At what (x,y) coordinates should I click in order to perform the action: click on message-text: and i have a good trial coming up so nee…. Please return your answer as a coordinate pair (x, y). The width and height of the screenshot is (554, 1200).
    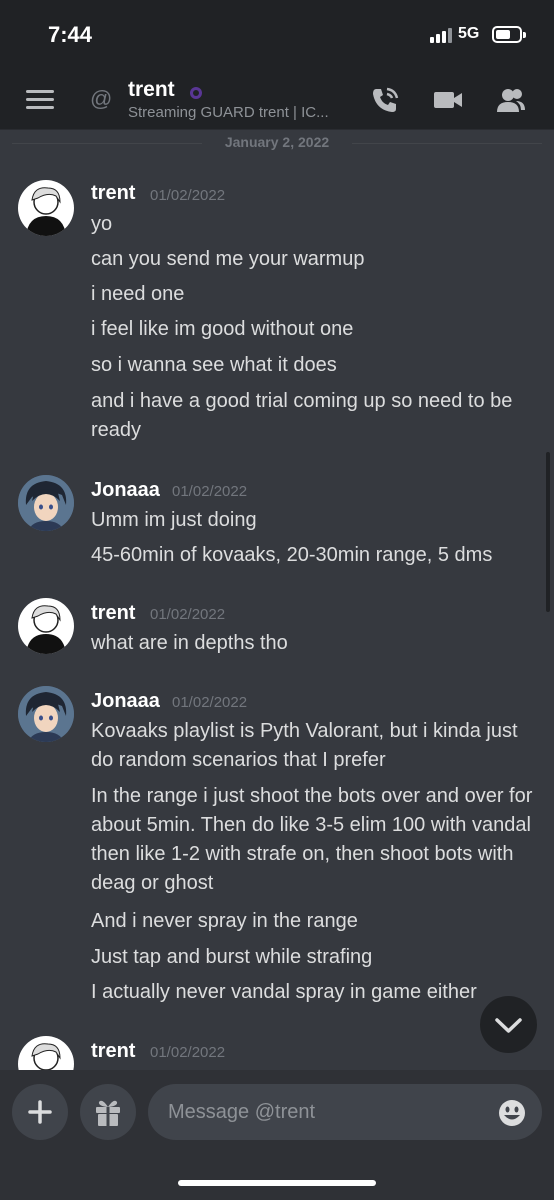
    Looking at the image, I should click on (302, 415).